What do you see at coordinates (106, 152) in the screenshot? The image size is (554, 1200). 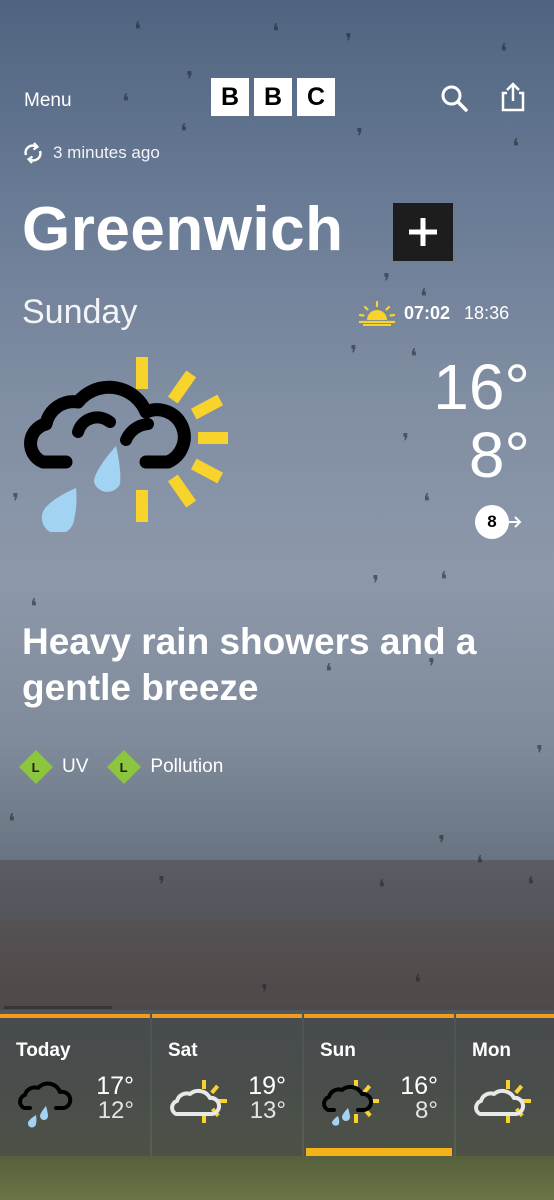 I see `last-updated-text: 3 minutes ago` at bounding box center [106, 152].